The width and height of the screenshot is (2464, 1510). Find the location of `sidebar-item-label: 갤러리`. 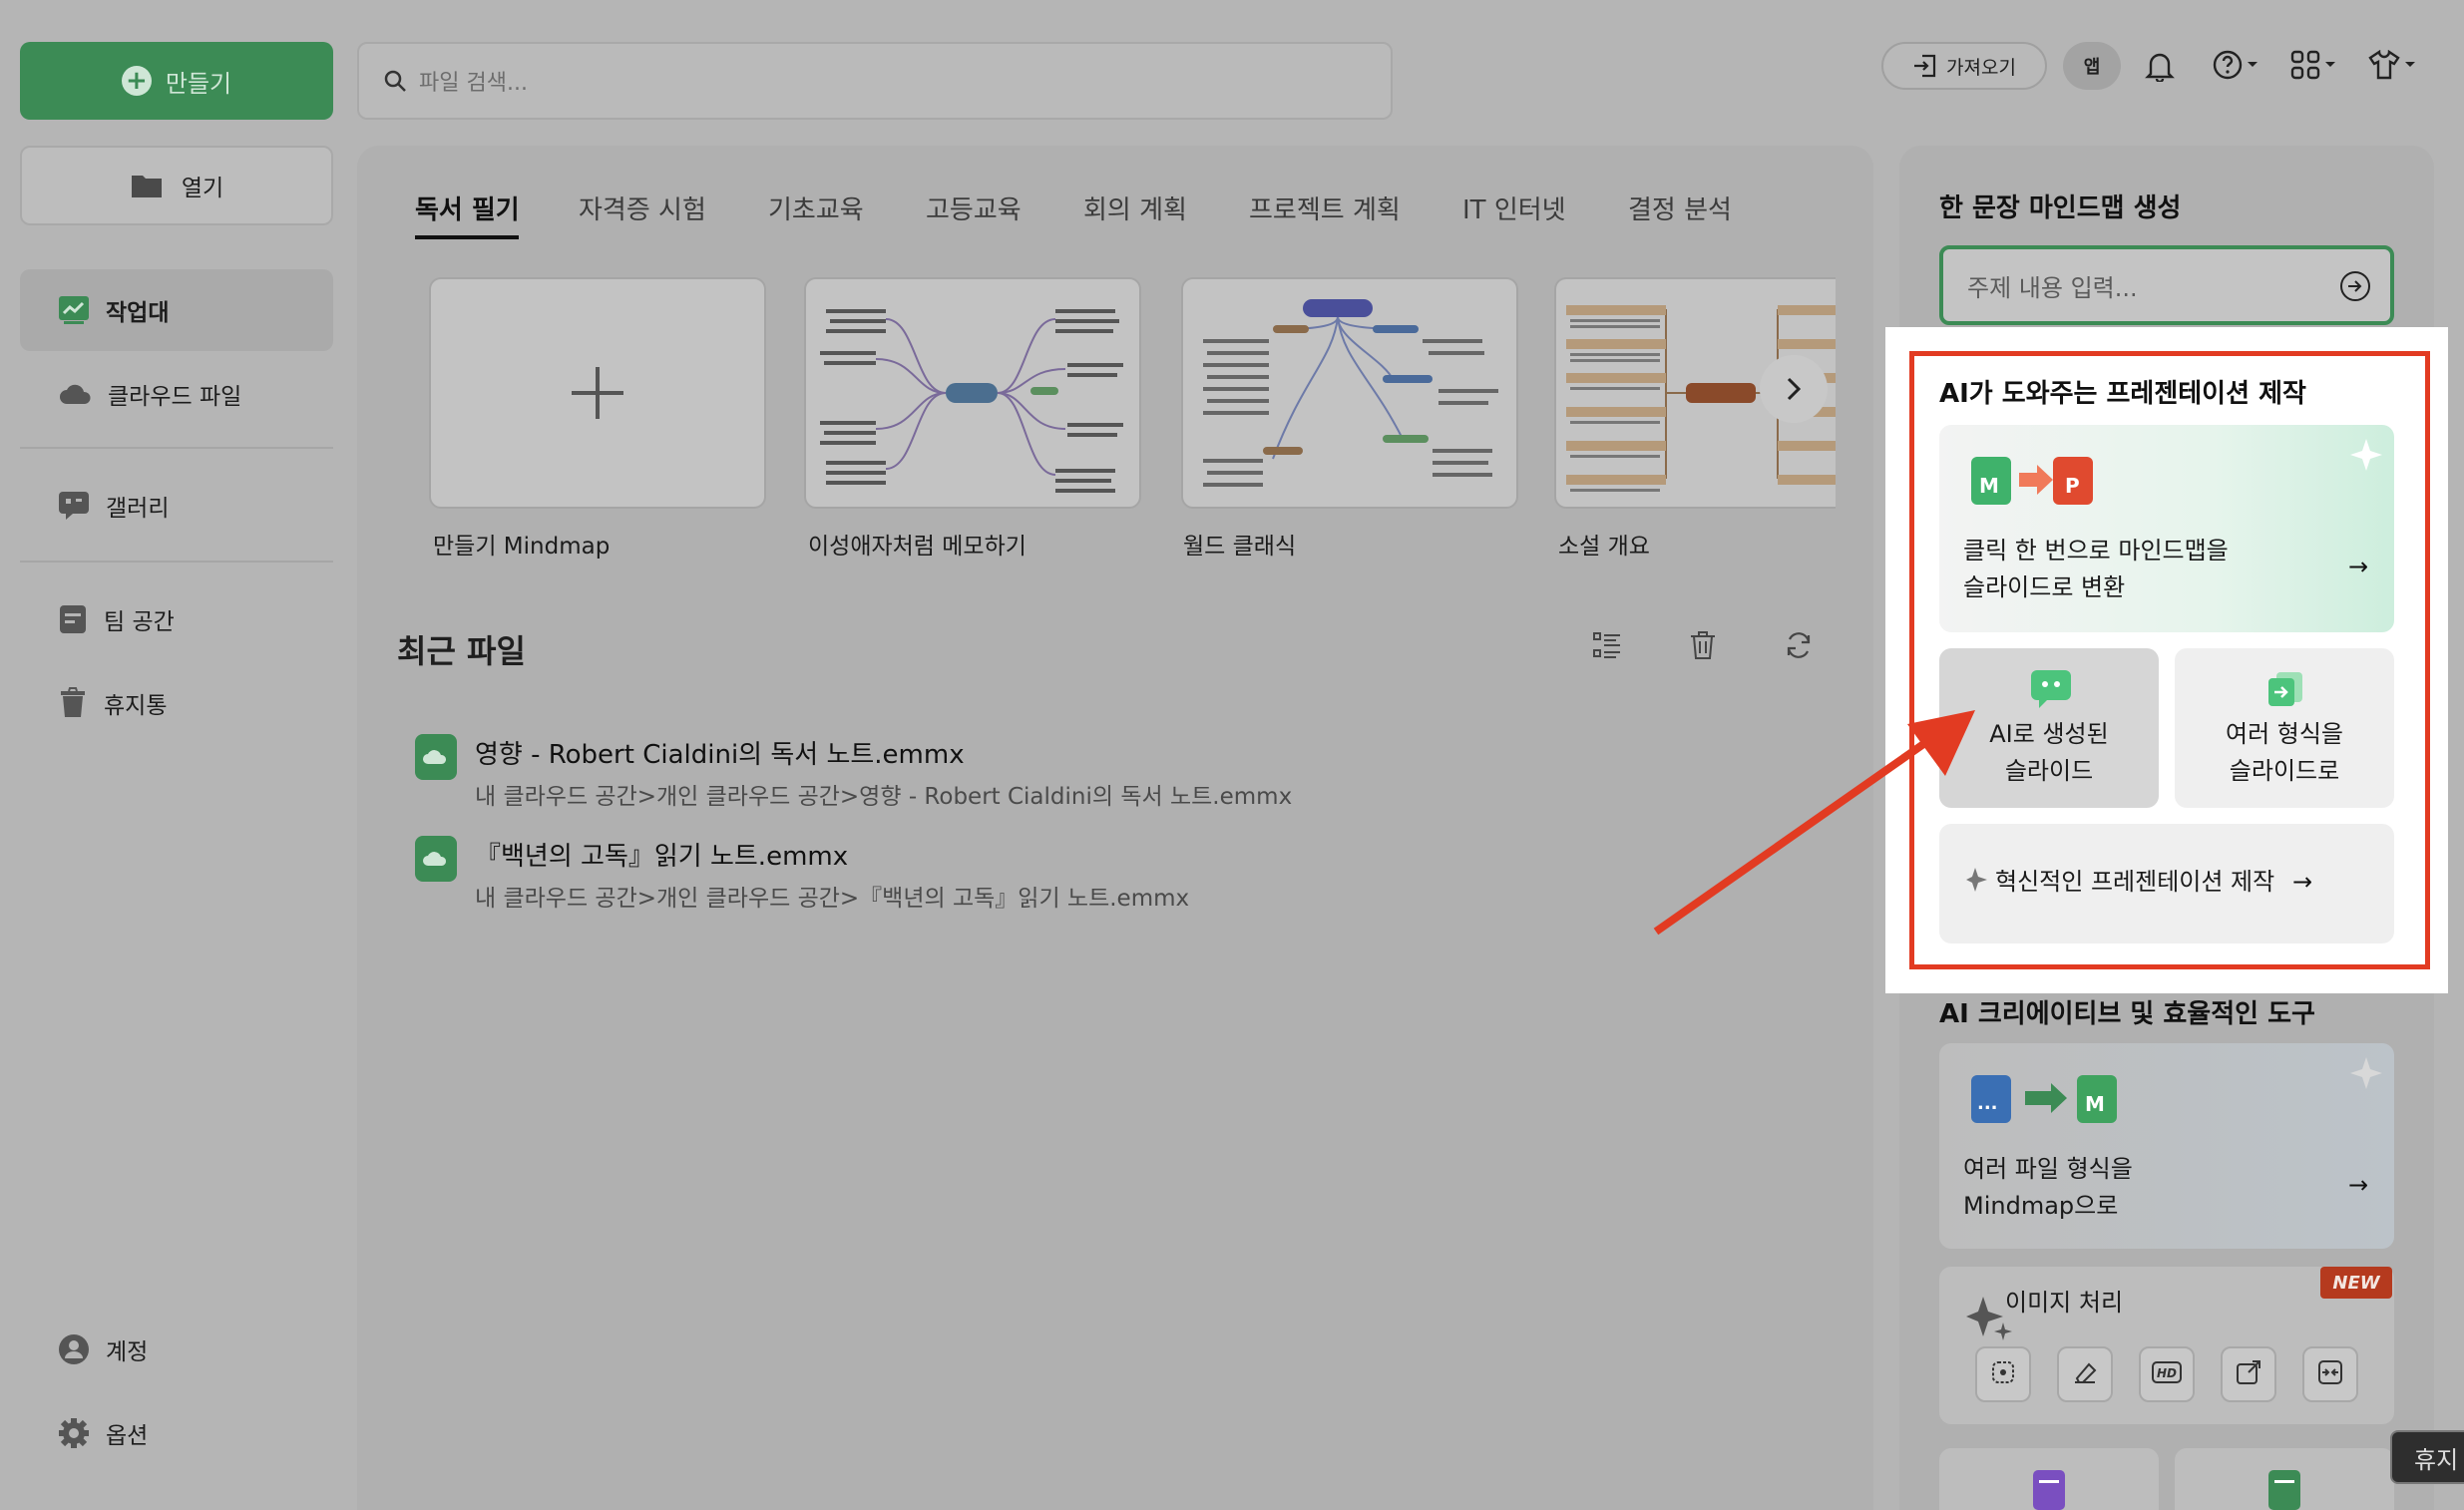

sidebar-item-label: 갤러리 is located at coordinates (138, 509).